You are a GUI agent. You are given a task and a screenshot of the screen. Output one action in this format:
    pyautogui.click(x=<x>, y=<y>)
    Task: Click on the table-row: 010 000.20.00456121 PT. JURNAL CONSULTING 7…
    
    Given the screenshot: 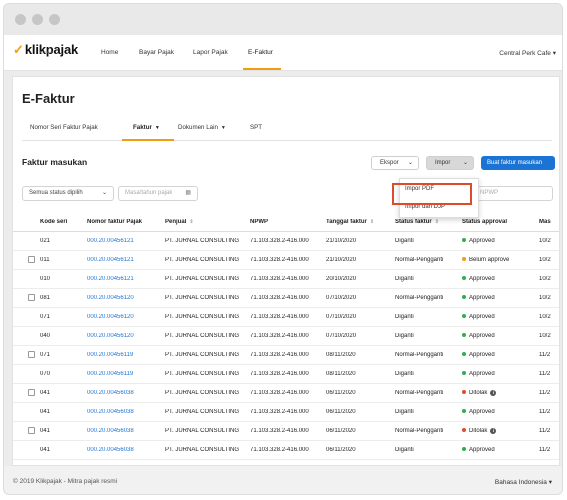 What is the action you would take?
    pyautogui.click(x=286, y=279)
    